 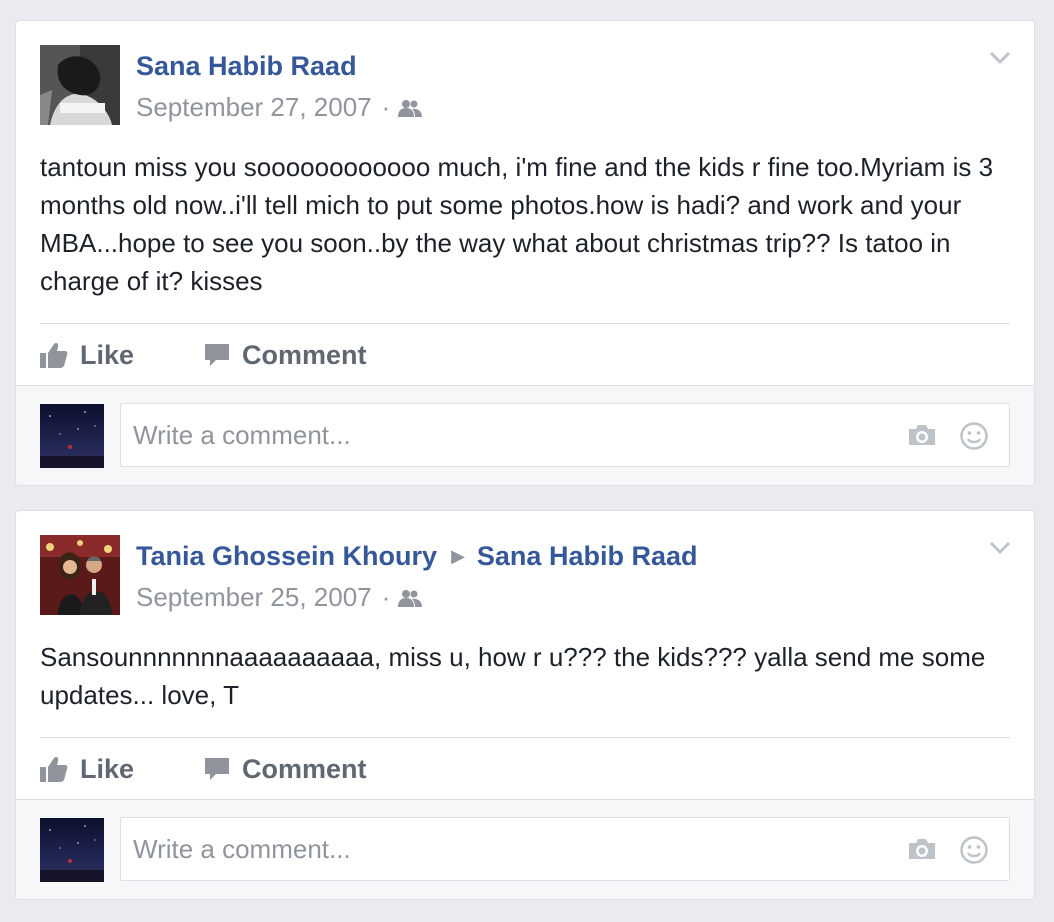 What do you see at coordinates (254, 597) in the screenshot?
I see `post-date: September 25, 2007` at bounding box center [254, 597].